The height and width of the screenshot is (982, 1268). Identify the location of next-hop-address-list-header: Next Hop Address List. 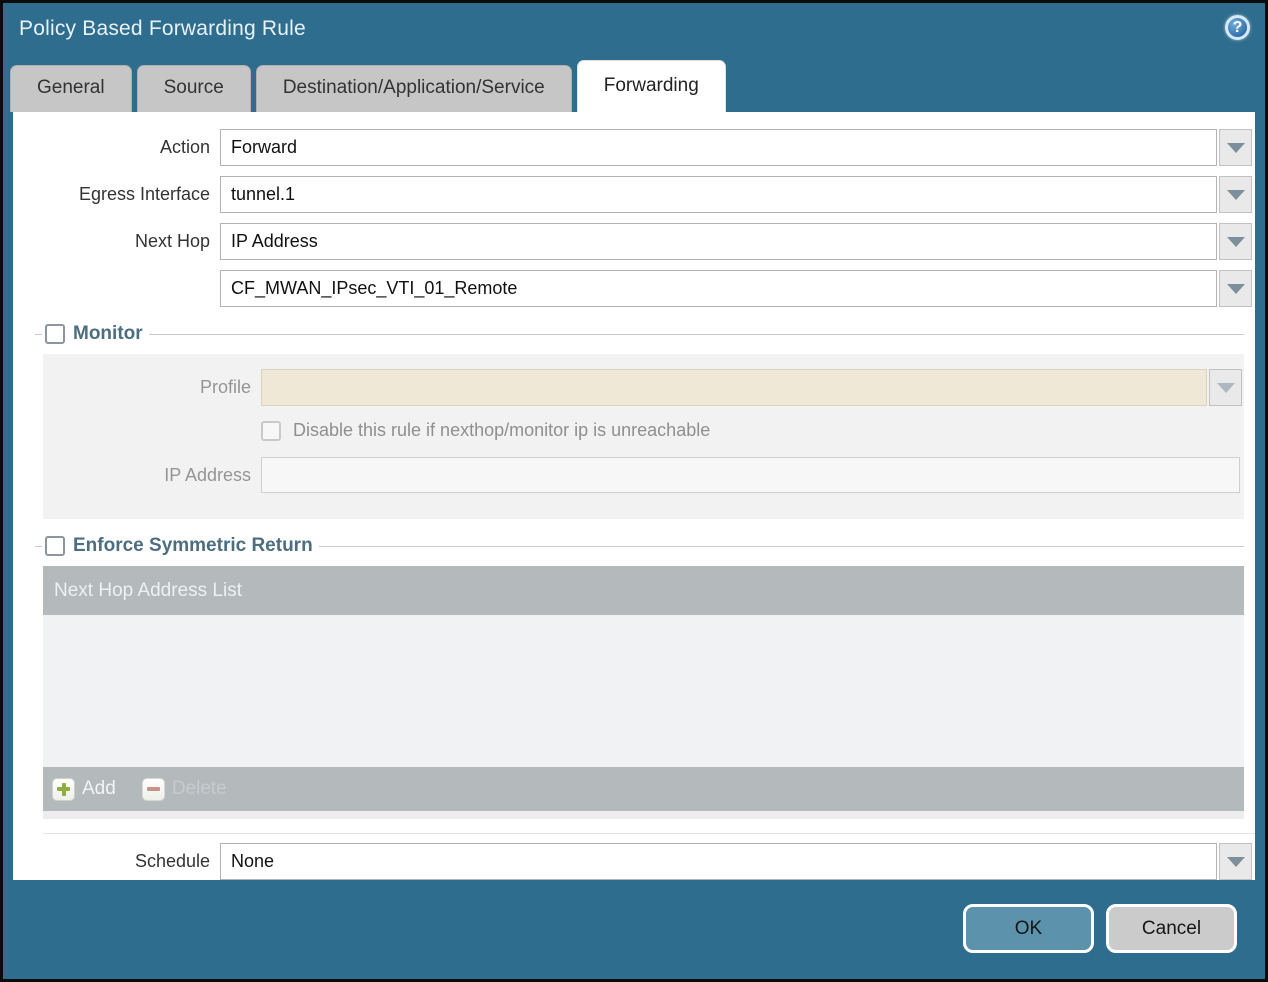
(643, 590).